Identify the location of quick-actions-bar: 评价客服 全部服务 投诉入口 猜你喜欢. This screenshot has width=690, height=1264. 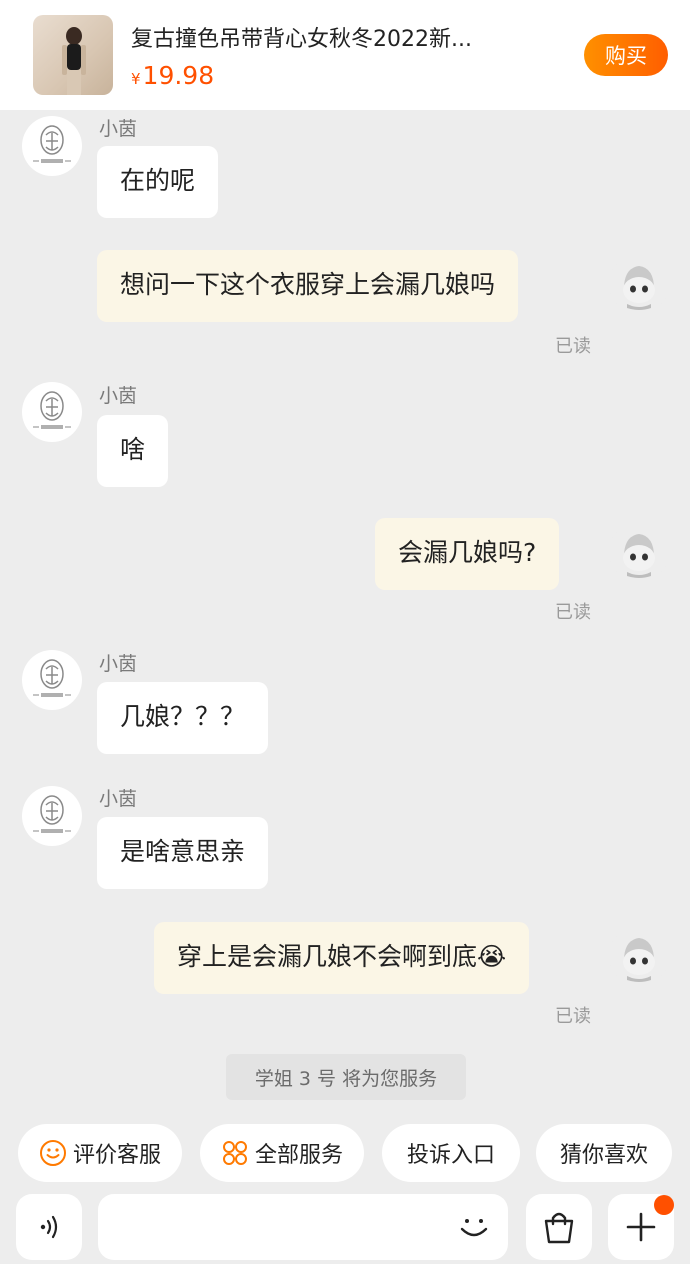
(345, 1153).